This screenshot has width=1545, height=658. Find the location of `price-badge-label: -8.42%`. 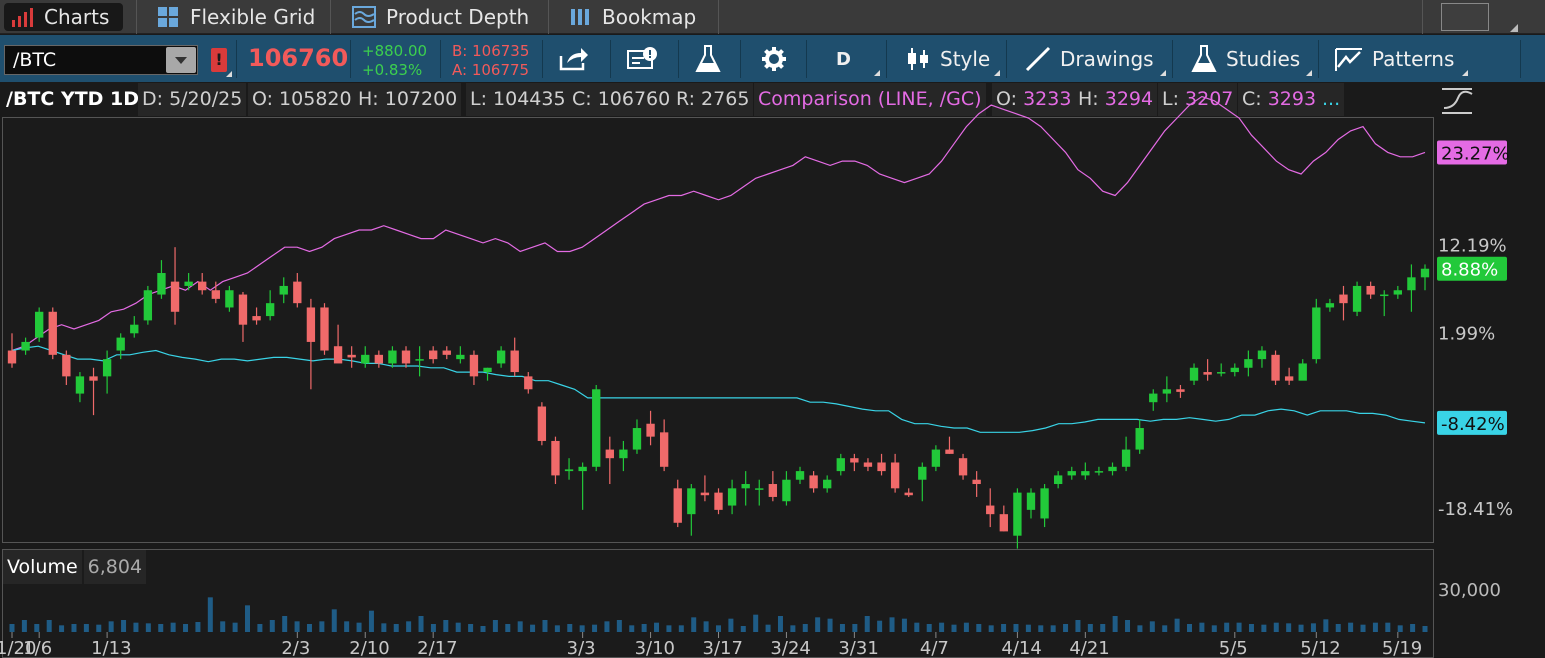

price-badge-label: -8.42% is located at coordinates (1473, 424).